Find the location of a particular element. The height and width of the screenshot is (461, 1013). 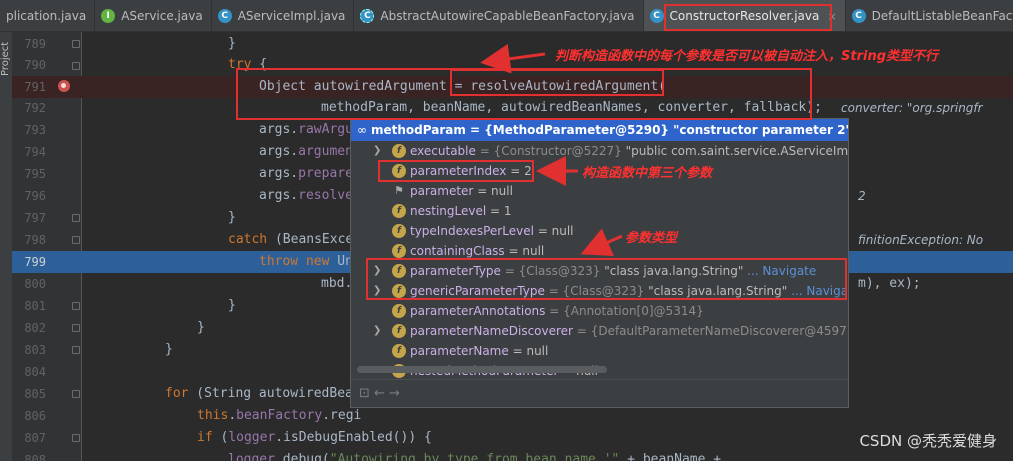

variable-text: containingClass = null is located at coordinates (477, 251).